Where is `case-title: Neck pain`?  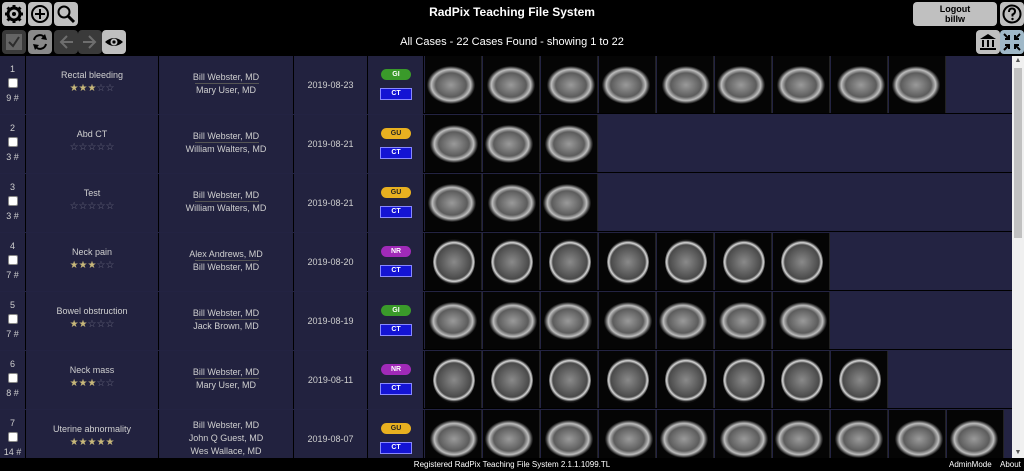
case-title: Neck pain is located at coordinates (92, 252).